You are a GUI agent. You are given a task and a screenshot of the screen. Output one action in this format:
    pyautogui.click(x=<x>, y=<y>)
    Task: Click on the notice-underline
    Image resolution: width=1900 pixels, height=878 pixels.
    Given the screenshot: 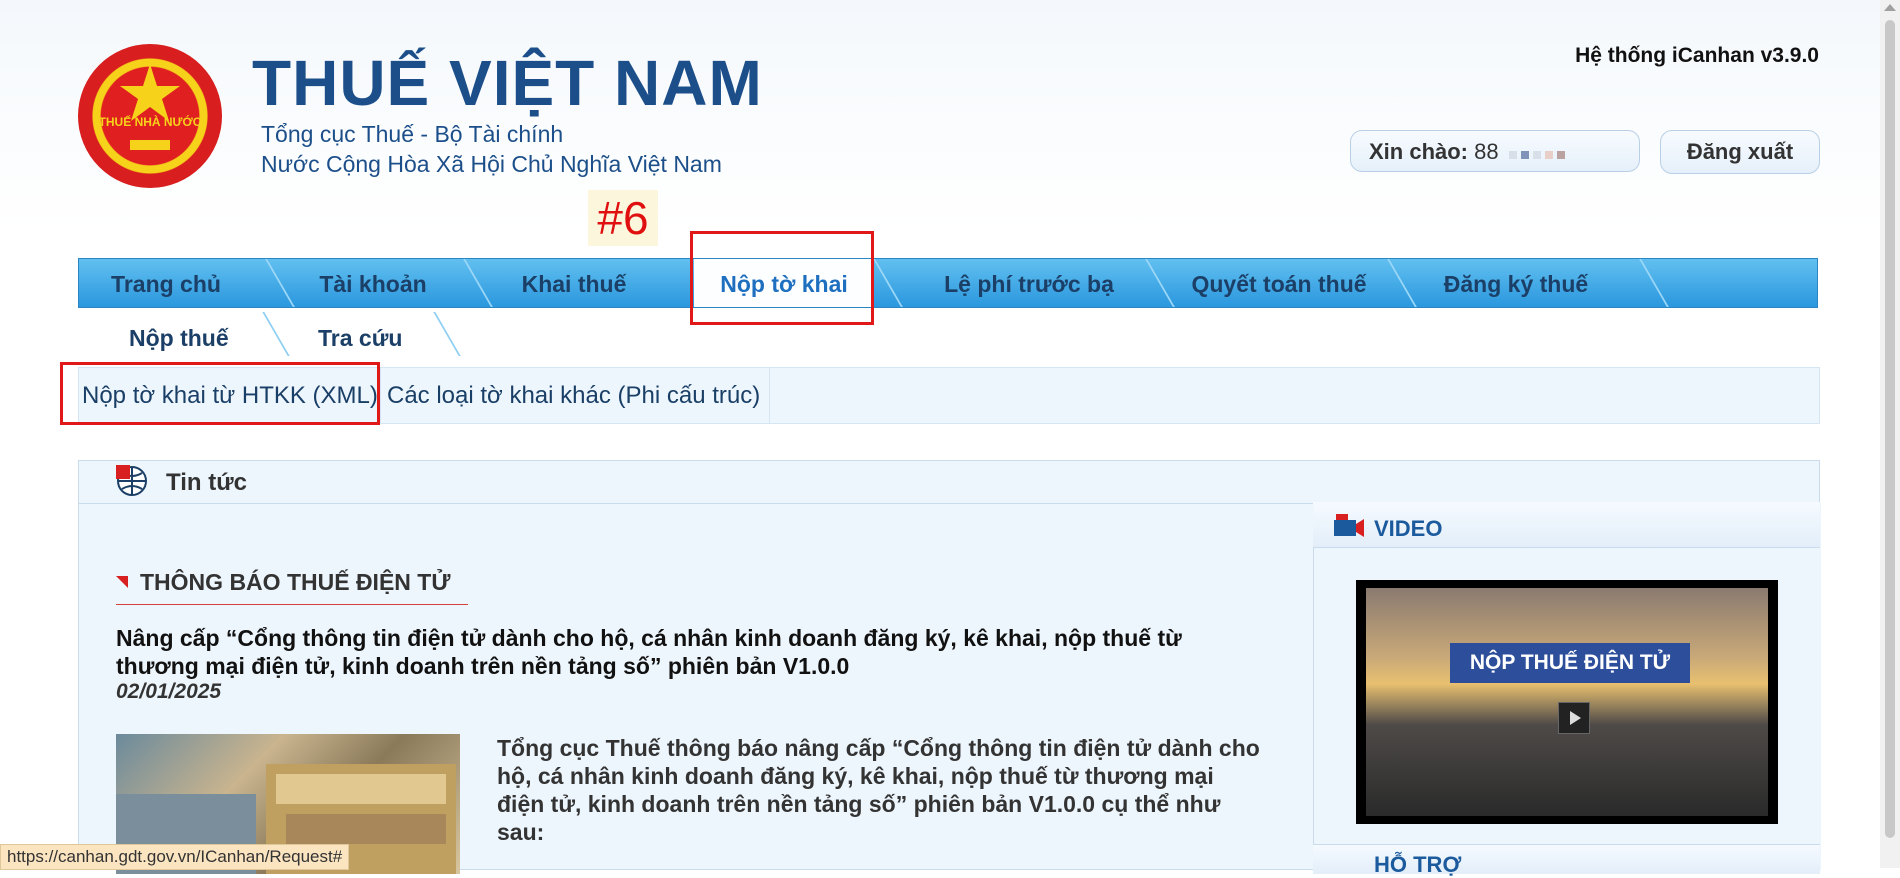 What is the action you would take?
    pyautogui.click(x=292, y=604)
    